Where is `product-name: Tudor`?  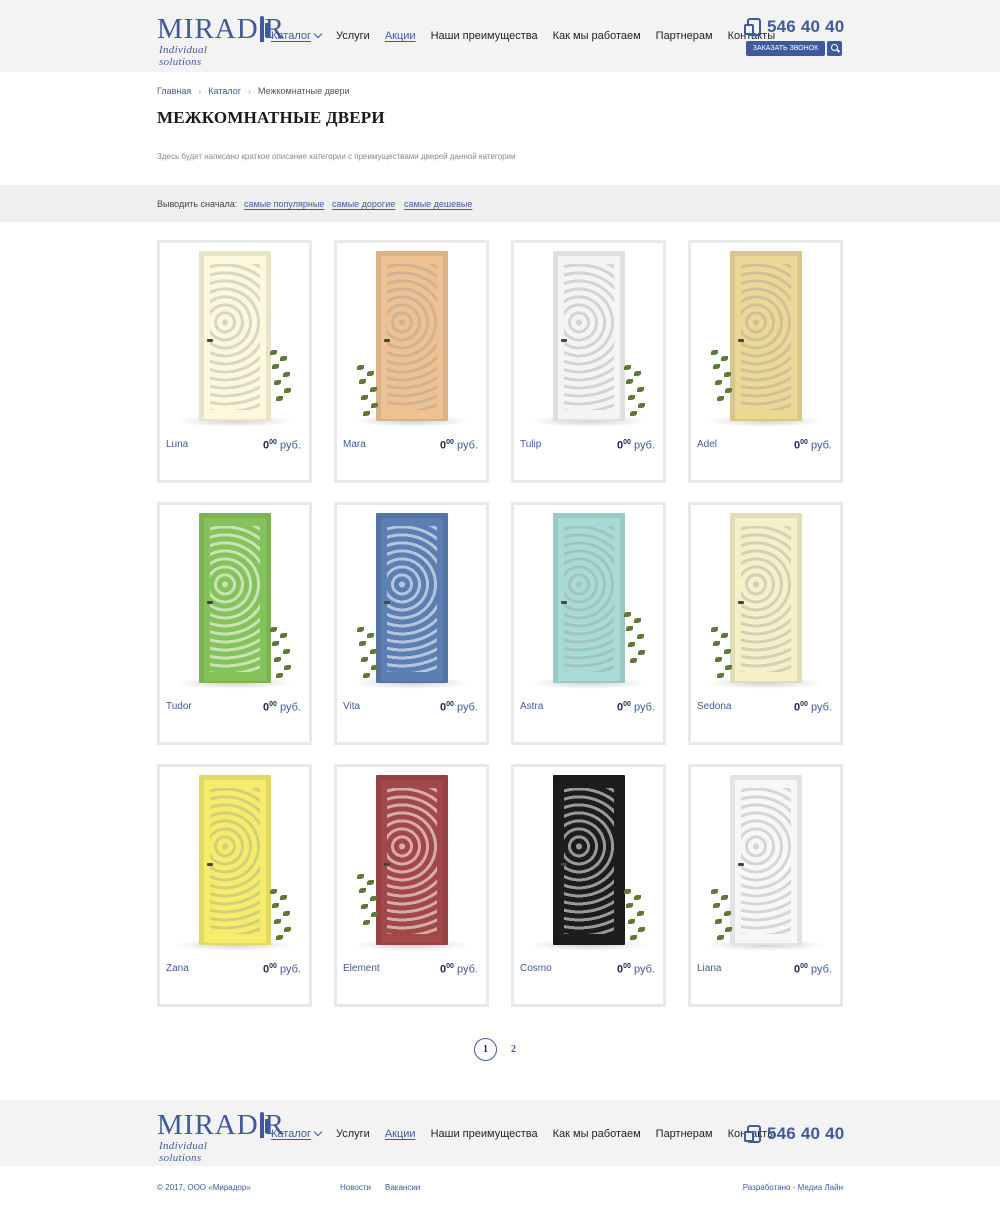
product-name: Tudor is located at coordinates (179, 706).